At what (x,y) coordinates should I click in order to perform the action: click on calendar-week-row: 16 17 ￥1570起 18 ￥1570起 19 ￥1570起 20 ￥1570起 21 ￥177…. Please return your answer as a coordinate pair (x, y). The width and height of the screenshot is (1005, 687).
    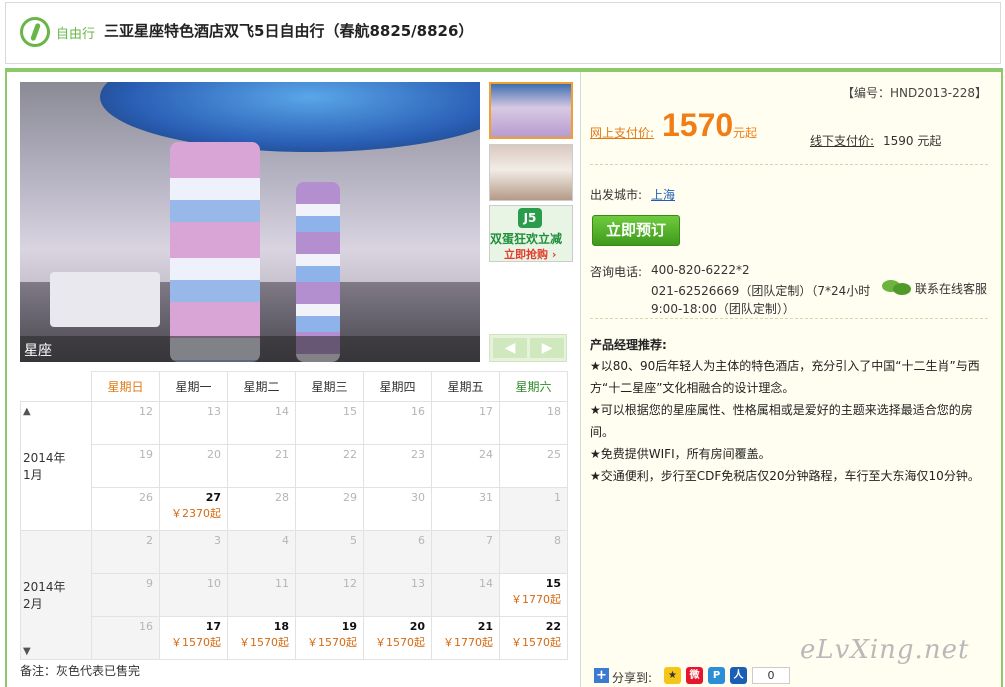
    Looking at the image, I should click on (294, 638).